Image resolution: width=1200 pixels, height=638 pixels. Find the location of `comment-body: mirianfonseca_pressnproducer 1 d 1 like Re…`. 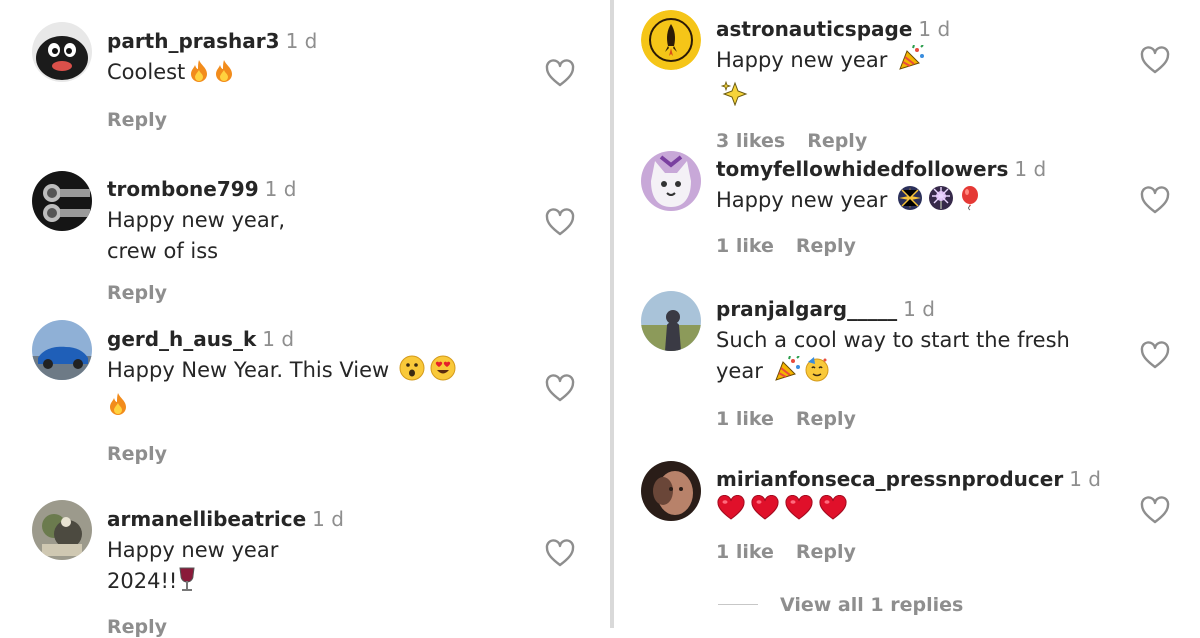

comment-body: mirianfonseca_pressnproducer 1 d 1 like Re… is located at coordinates (908, 514).